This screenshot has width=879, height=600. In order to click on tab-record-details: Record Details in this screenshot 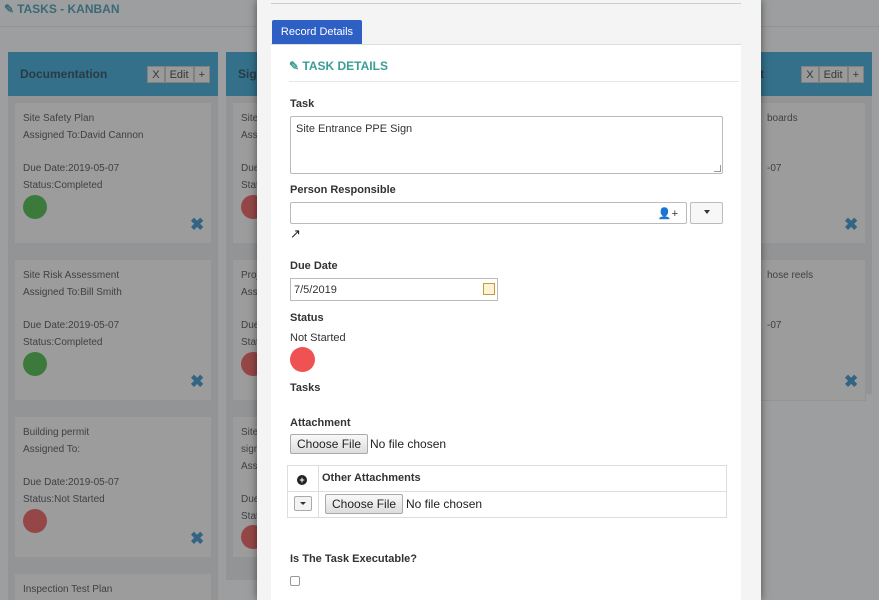, I will do `click(317, 32)`.